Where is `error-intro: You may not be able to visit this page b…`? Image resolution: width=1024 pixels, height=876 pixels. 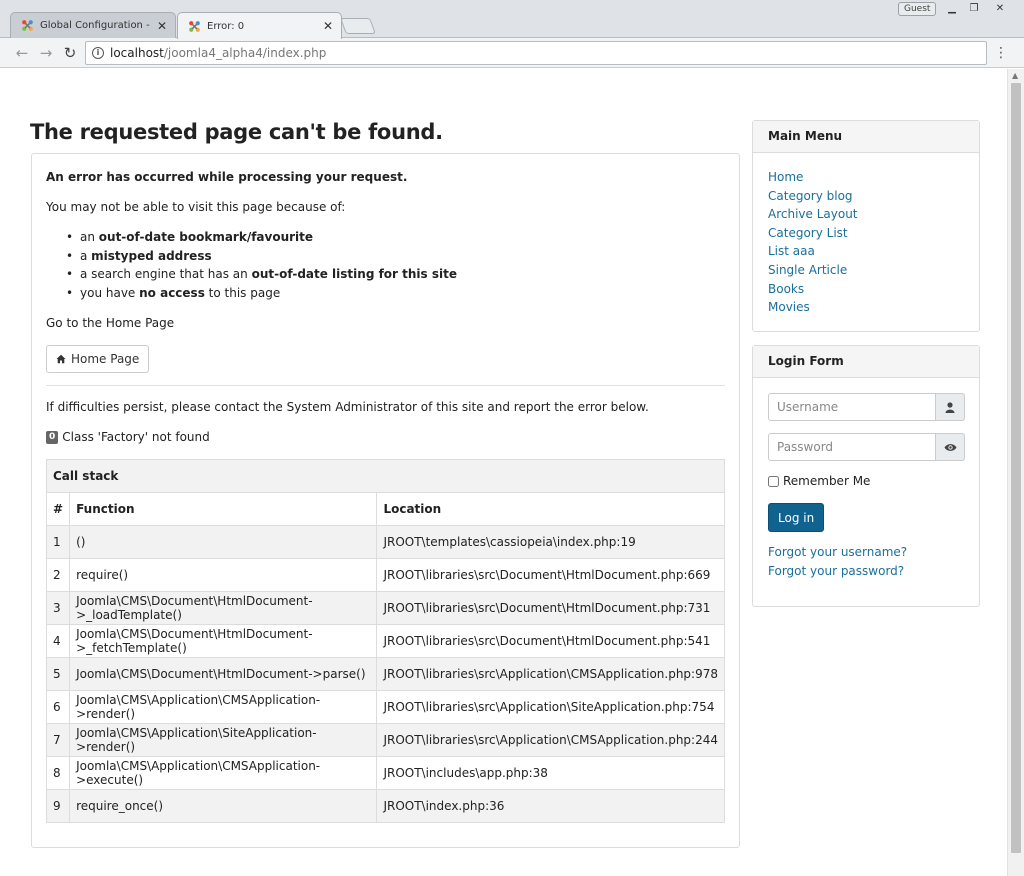
error-intro: You may not be able to visit this page b… is located at coordinates (196, 207).